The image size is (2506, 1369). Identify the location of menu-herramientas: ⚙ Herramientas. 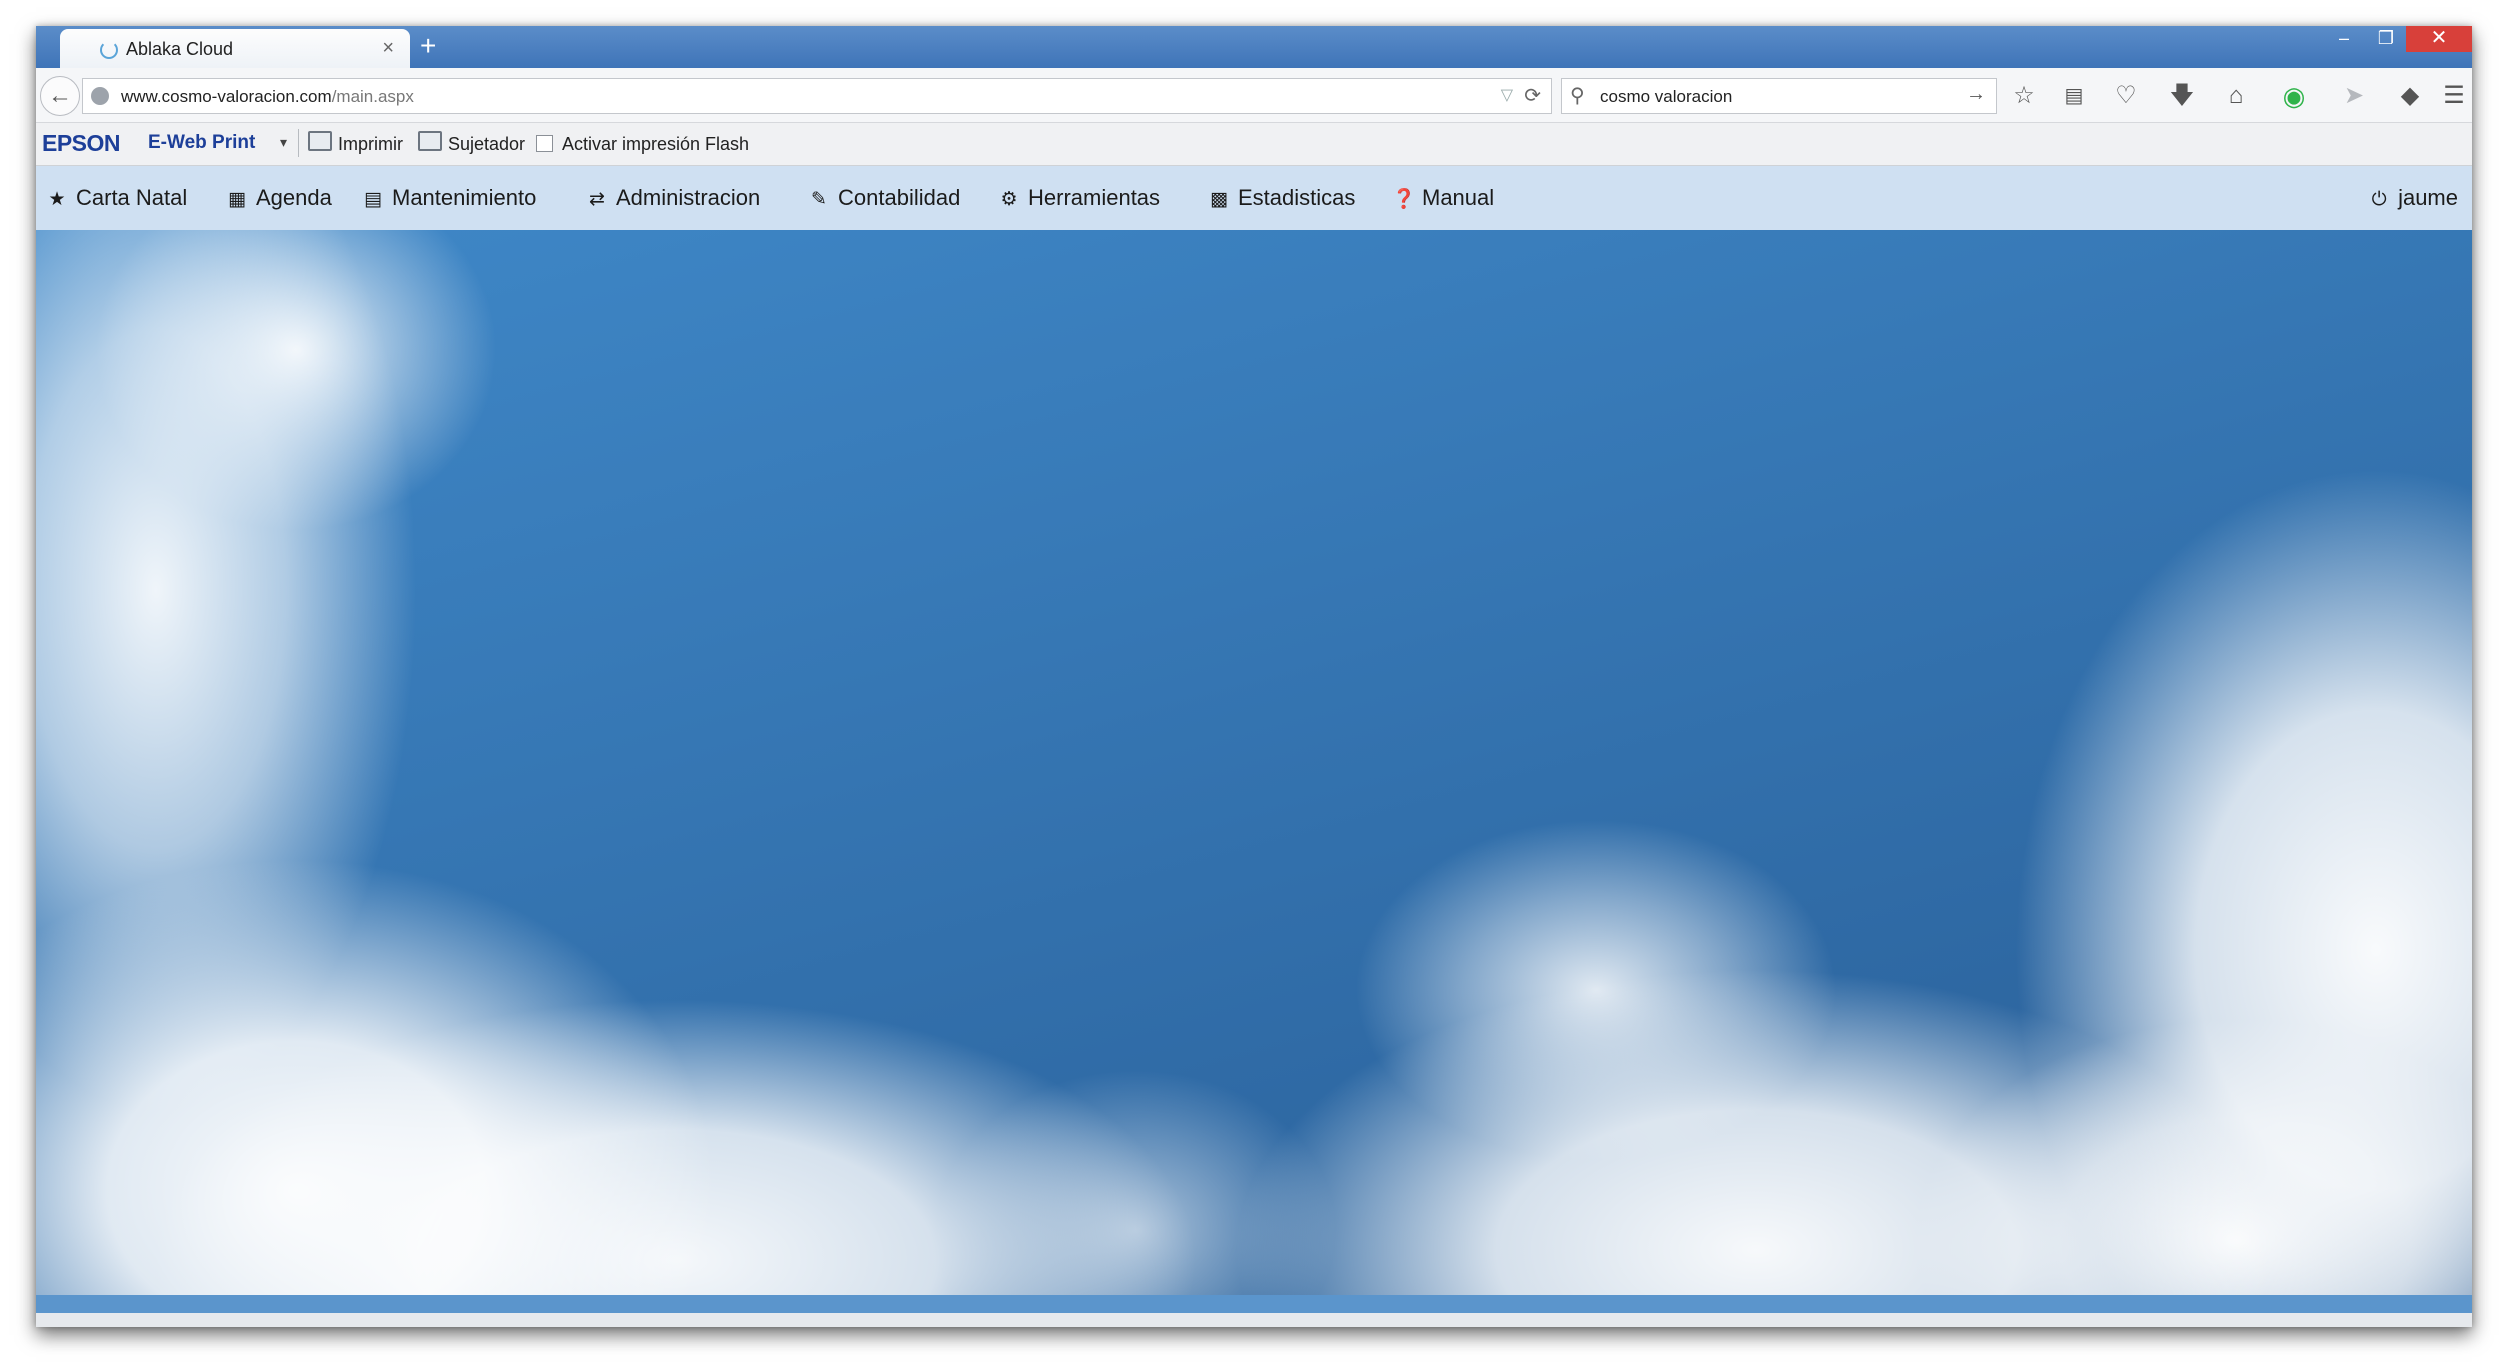
(1079, 198).